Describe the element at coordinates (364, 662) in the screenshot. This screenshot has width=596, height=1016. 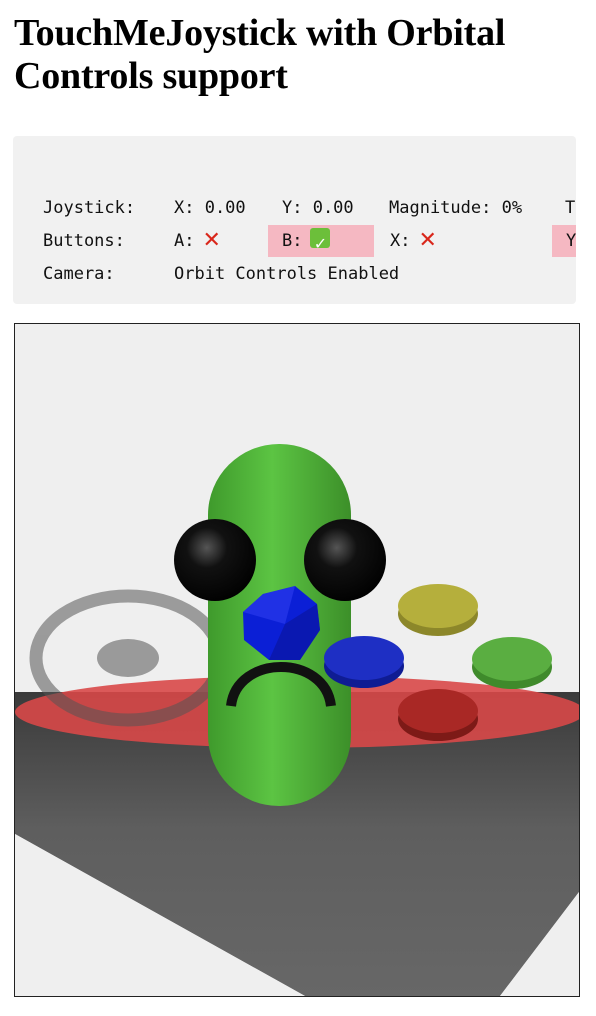
I see `blue-game-button` at that location.